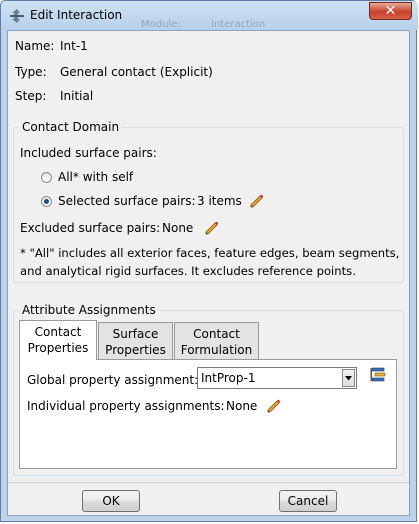 The height and width of the screenshot is (524, 419). Describe the element at coordinates (127, 201) in the screenshot. I see `radio-selected-surface-pairs-label: Selected surface pairs:` at that location.